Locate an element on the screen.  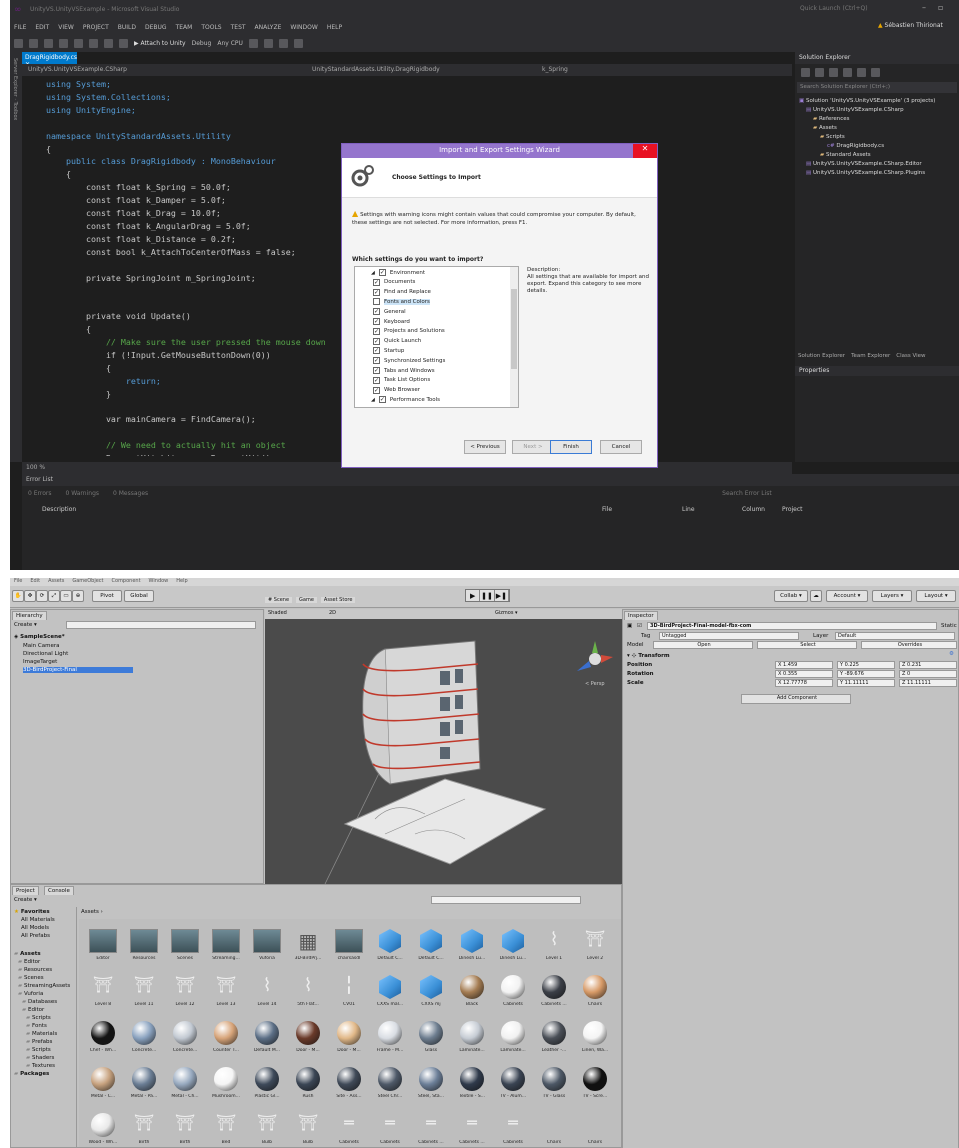
asset-item: ⛩ Bed is located at coordinates (226, 1129).